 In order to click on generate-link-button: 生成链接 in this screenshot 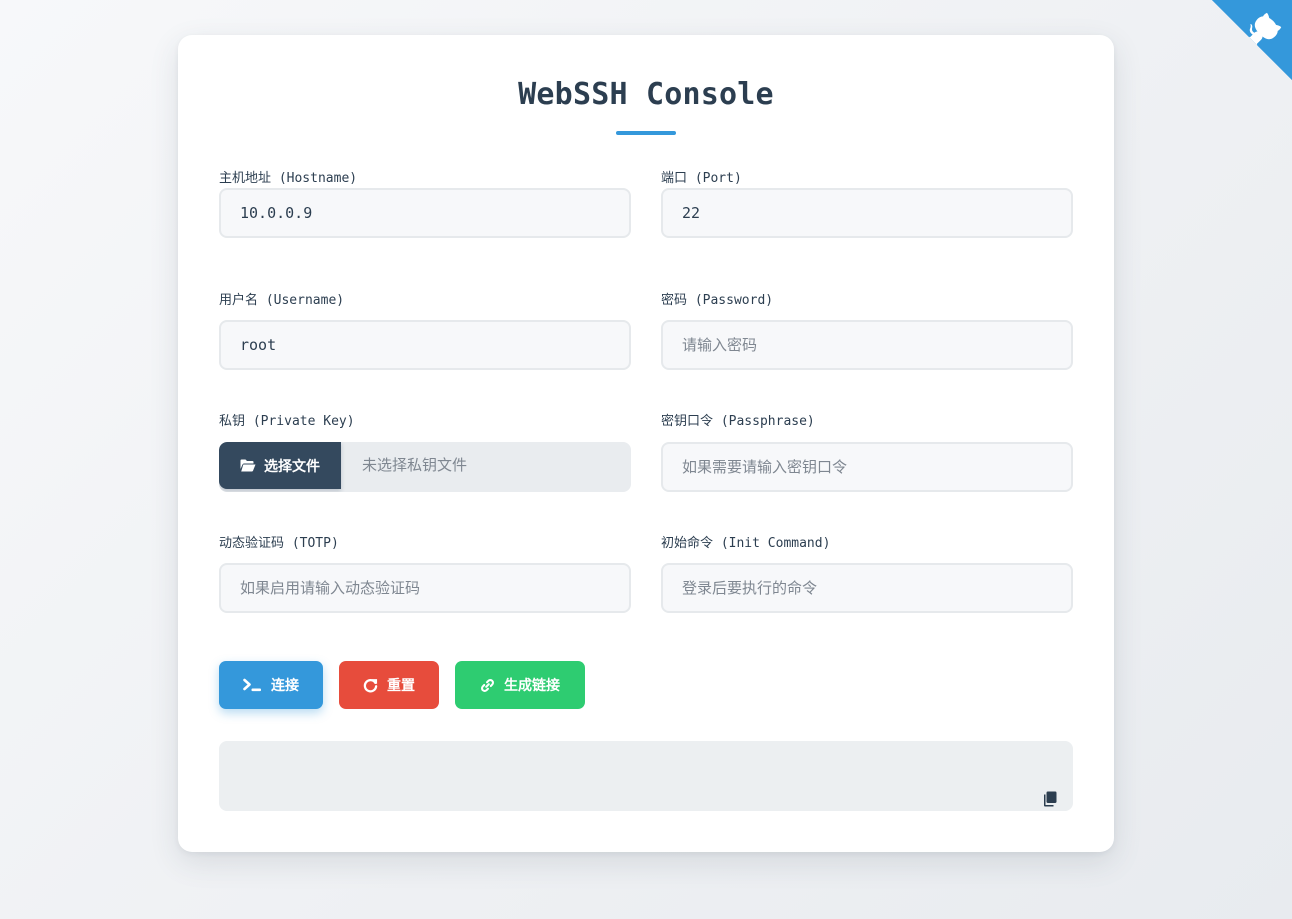, I will do `click(520, 685)`.